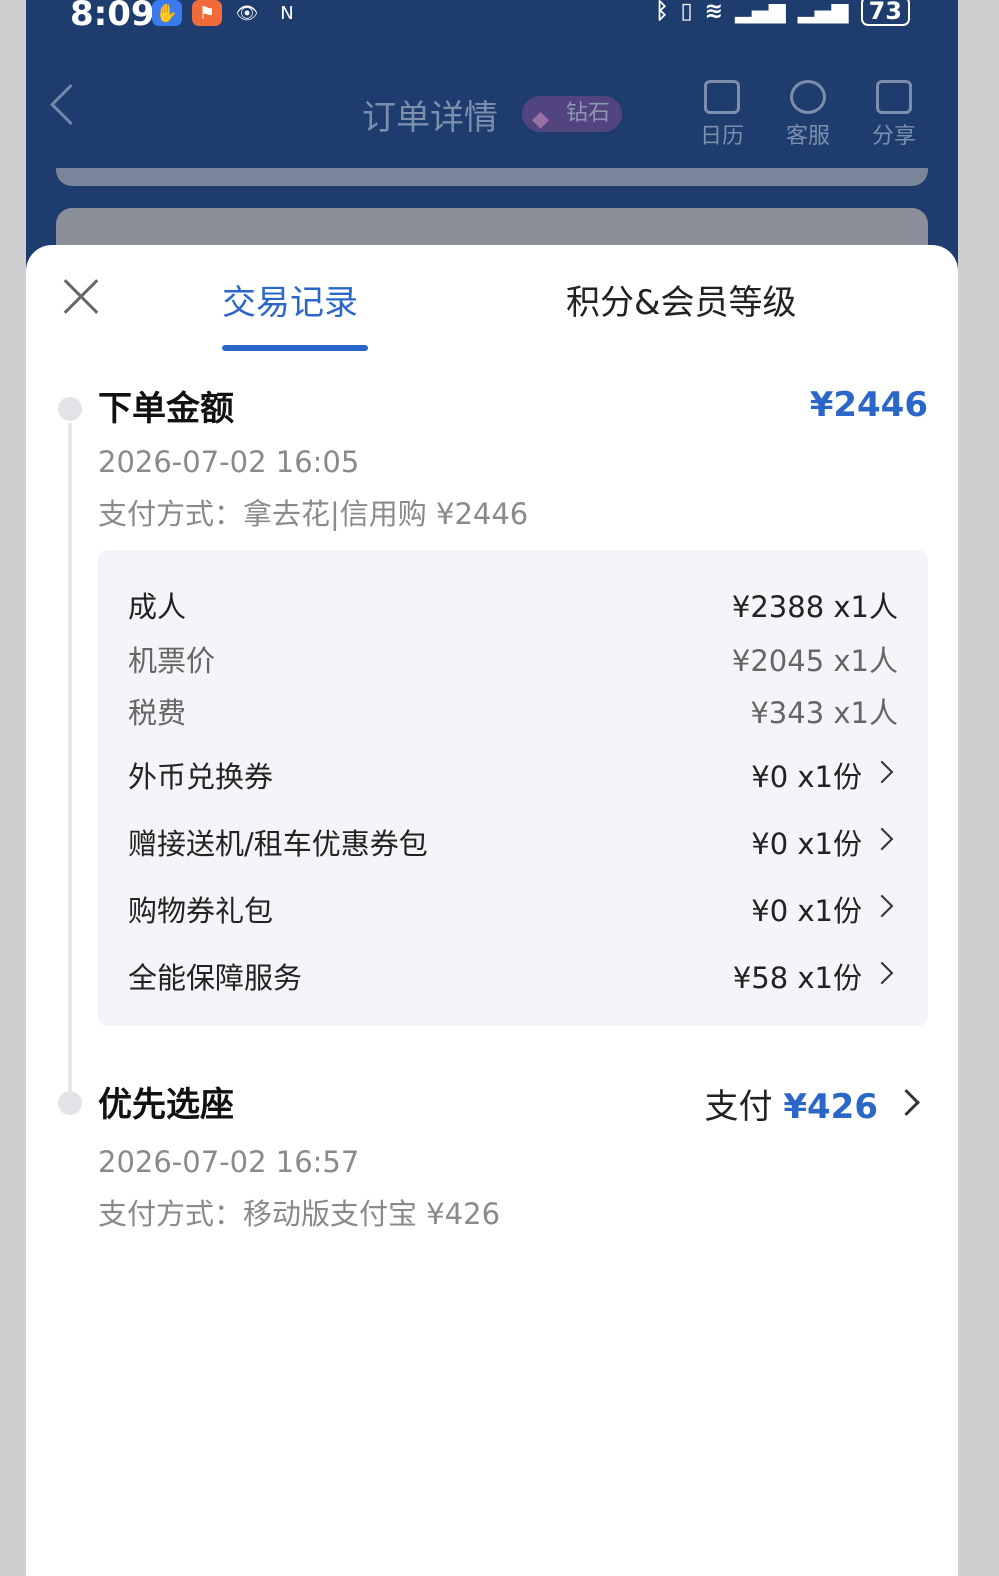  Describe the element at coordinates (824, 713) in the screenshot. I see `price-row-value: ¥343 x1人` at that location.